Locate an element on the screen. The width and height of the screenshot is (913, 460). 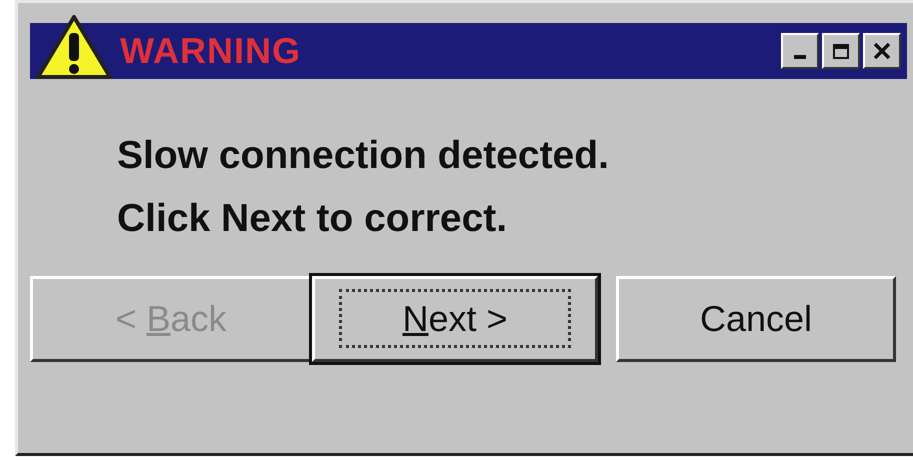
maximize-button is located at coordinates (841, 51).